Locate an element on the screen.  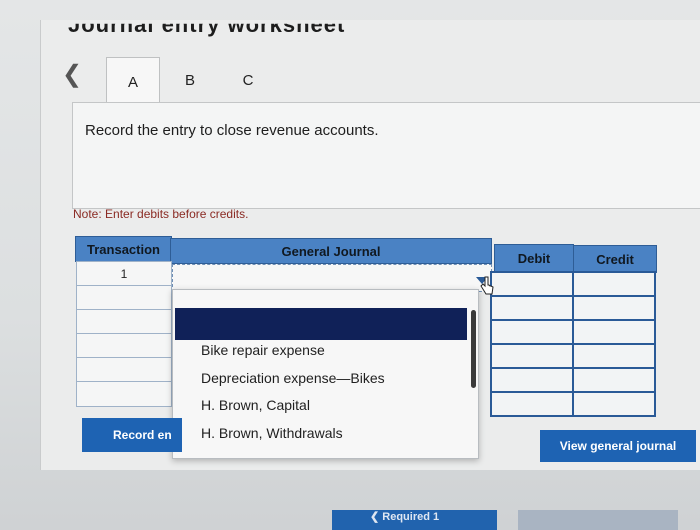
required-label: Required 1 is located at coordinates (411, 517).